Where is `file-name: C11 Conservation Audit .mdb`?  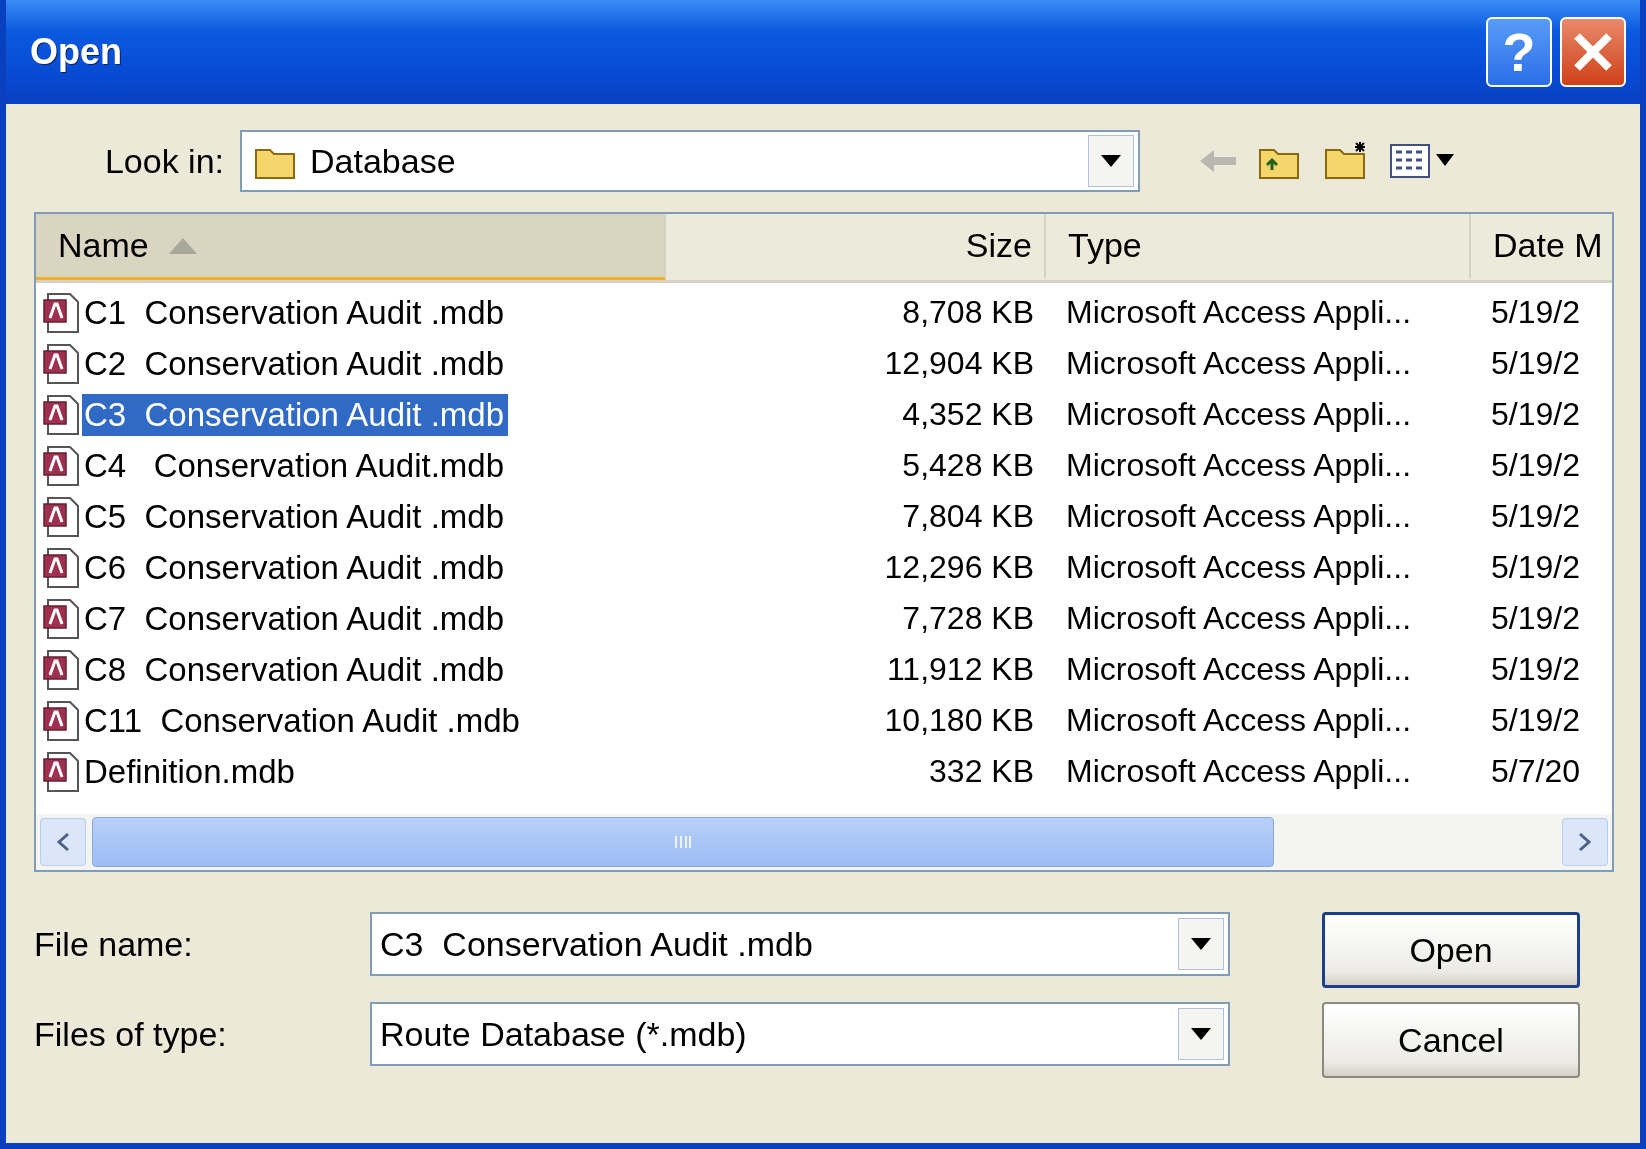
file-name: C11 Conservation Audit .mdb is located at coordinates (303, 720).